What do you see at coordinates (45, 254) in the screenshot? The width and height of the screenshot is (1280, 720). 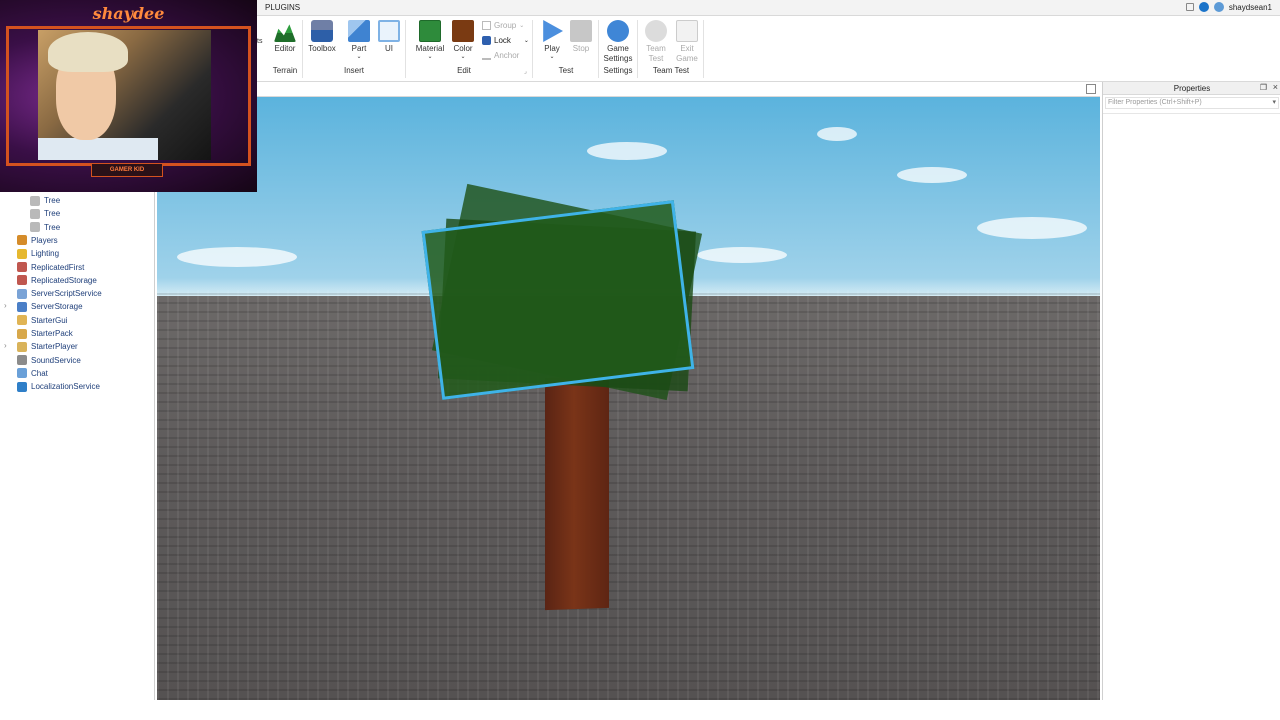 I see `explorer-item-label: Lighting` at bounding box center [45, 254].